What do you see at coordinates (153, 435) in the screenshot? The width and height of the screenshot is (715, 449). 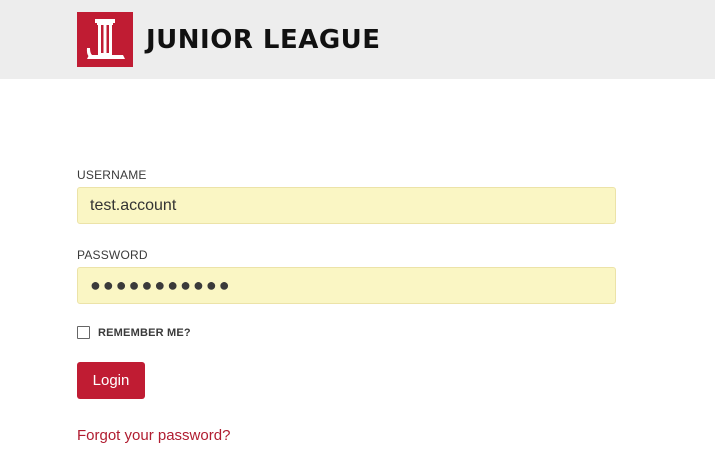 I see `forgot-password-link: Forgot your password?` at bounding box center [153, 435].